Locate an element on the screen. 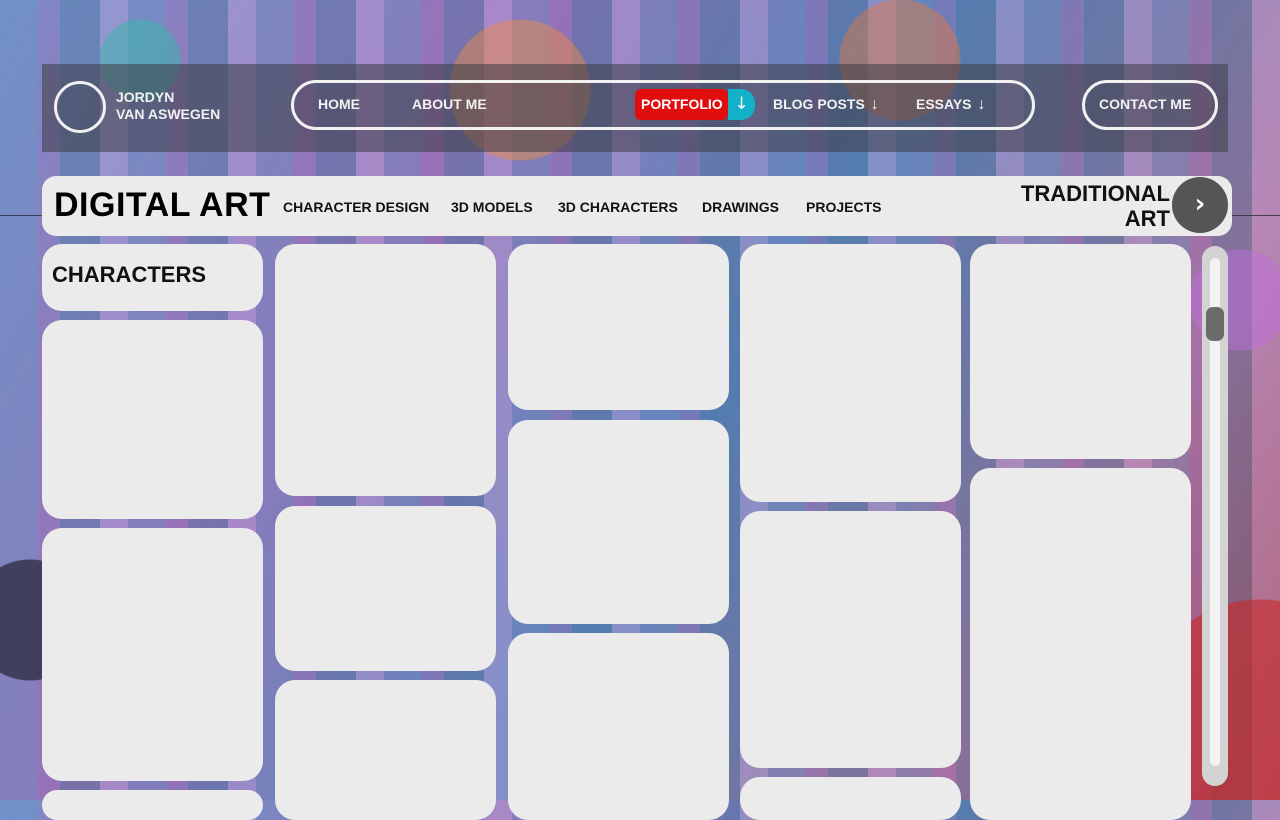 This screenshot has width=1280, height=820. brand-last-name: VAN ASWEGEN is located at coordinates (168, 114).